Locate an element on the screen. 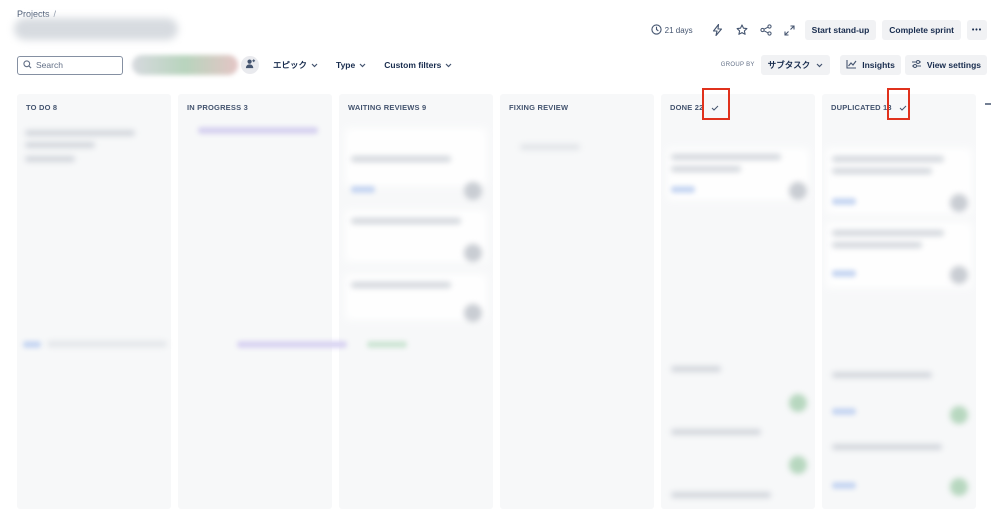 The width and height of the screenshot is (999, 509). fullscreen-icon is located at coordinates (790, 30).